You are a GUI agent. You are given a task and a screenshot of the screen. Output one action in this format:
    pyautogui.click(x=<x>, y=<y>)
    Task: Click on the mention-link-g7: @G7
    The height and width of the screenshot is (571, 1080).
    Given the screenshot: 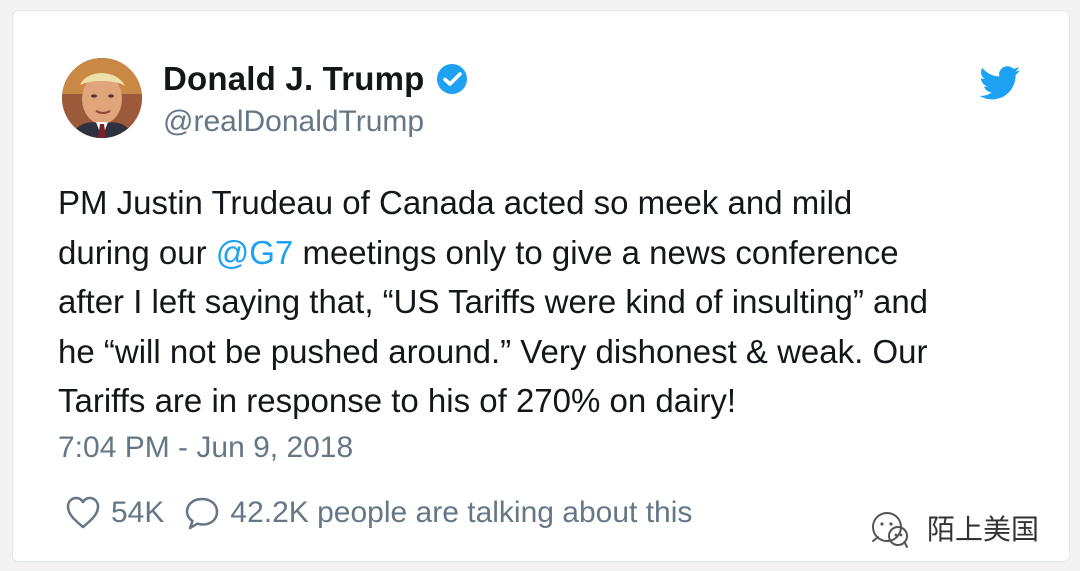 What is the action you would take?
    pyautogui.click(x=255, y=252)
    